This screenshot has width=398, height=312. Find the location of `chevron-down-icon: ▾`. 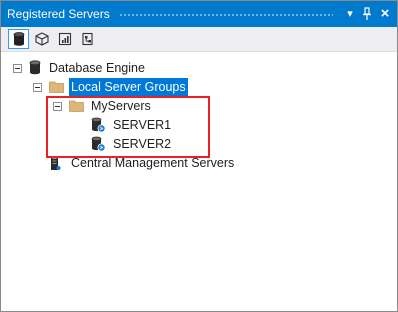

chevron-down-icon: ▾ is located at coordinates (350, 14).